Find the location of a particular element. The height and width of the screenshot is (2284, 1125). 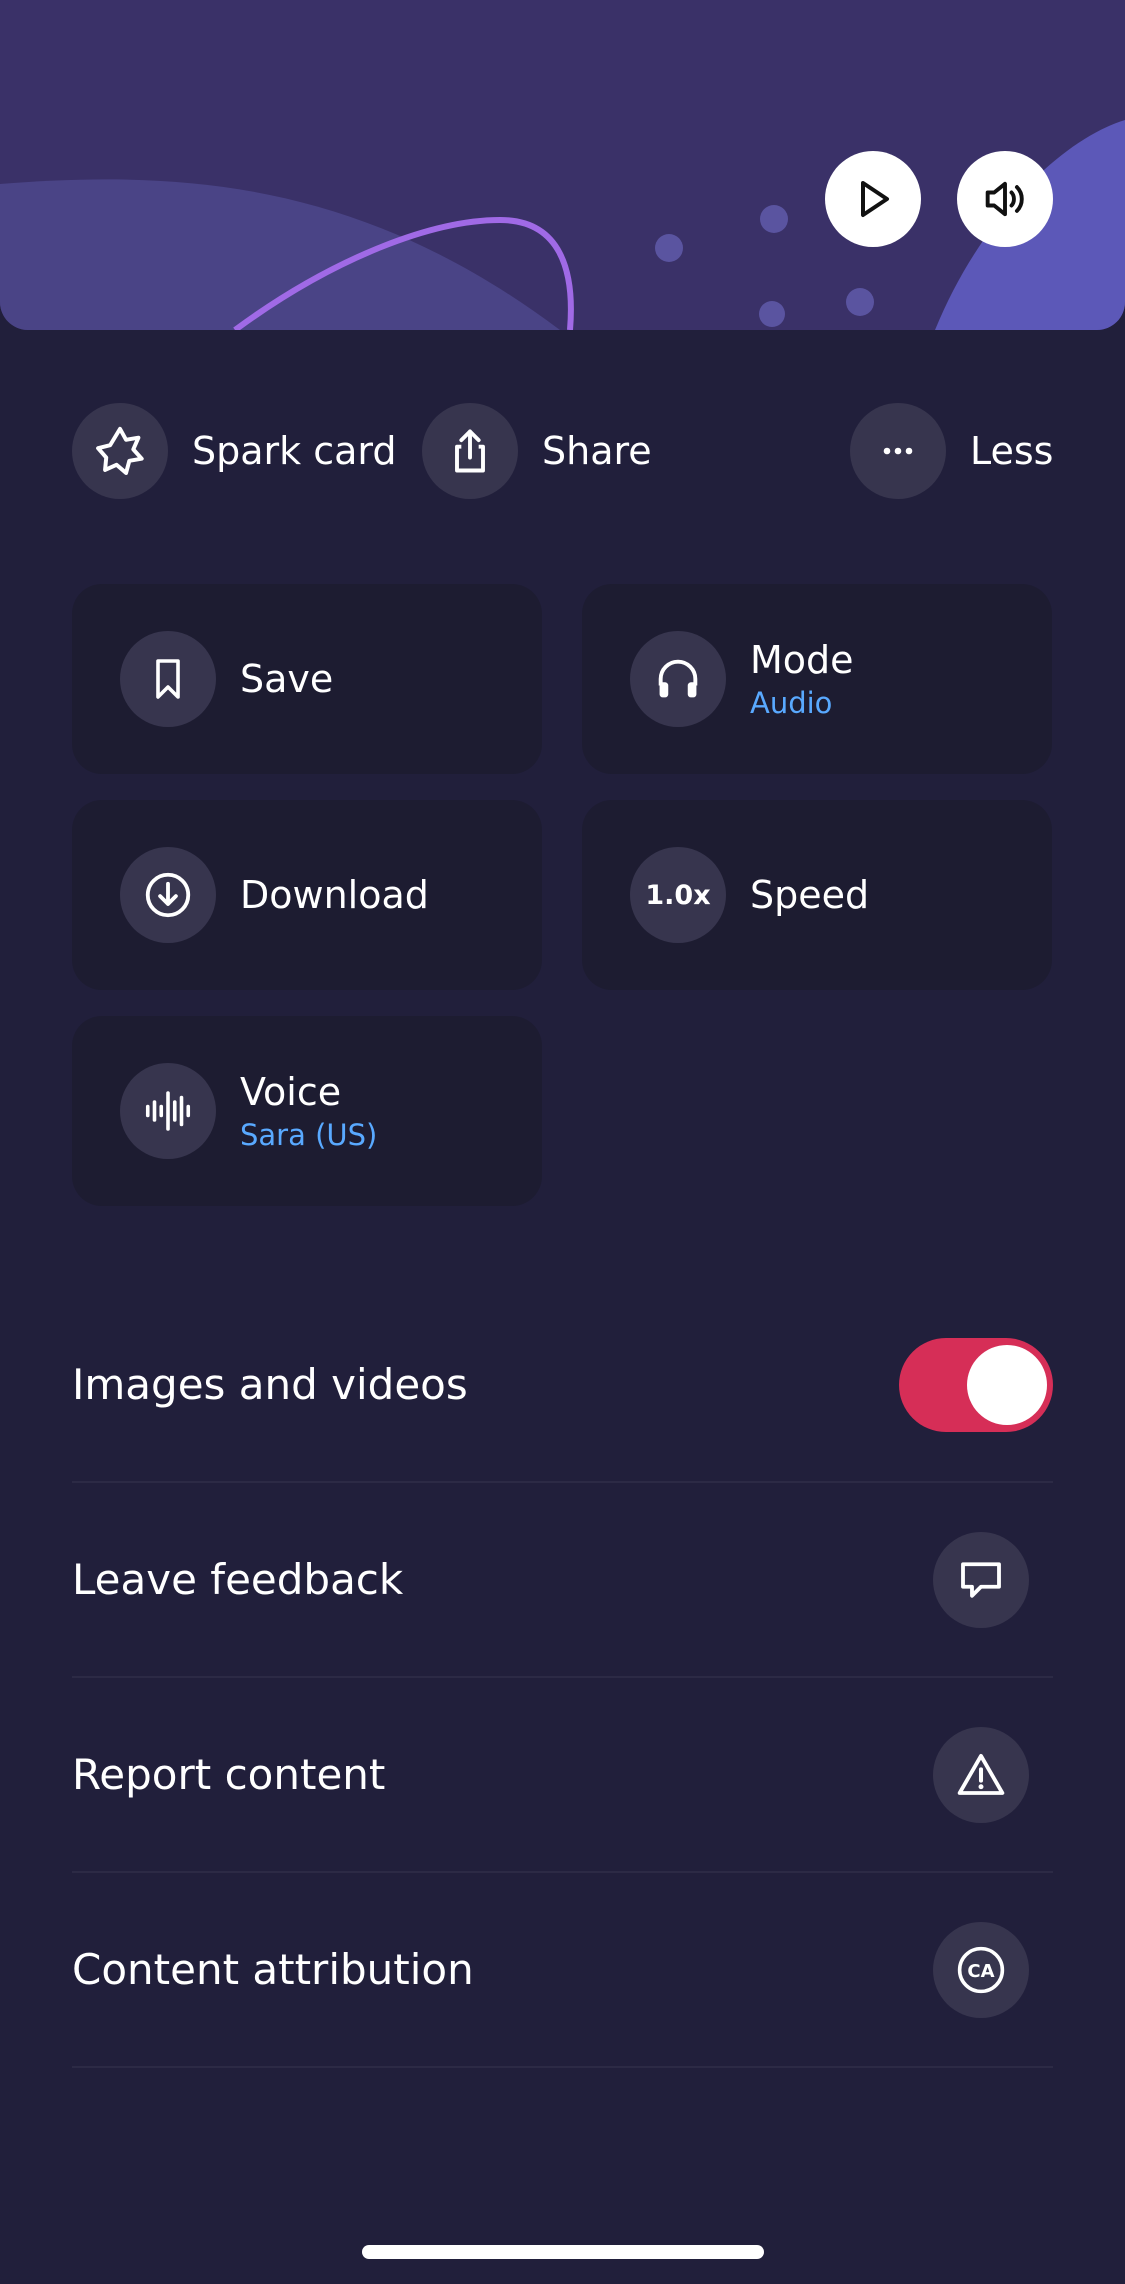

voice-tile: Voice Sara (US) is located at coordinates (307, 1111).